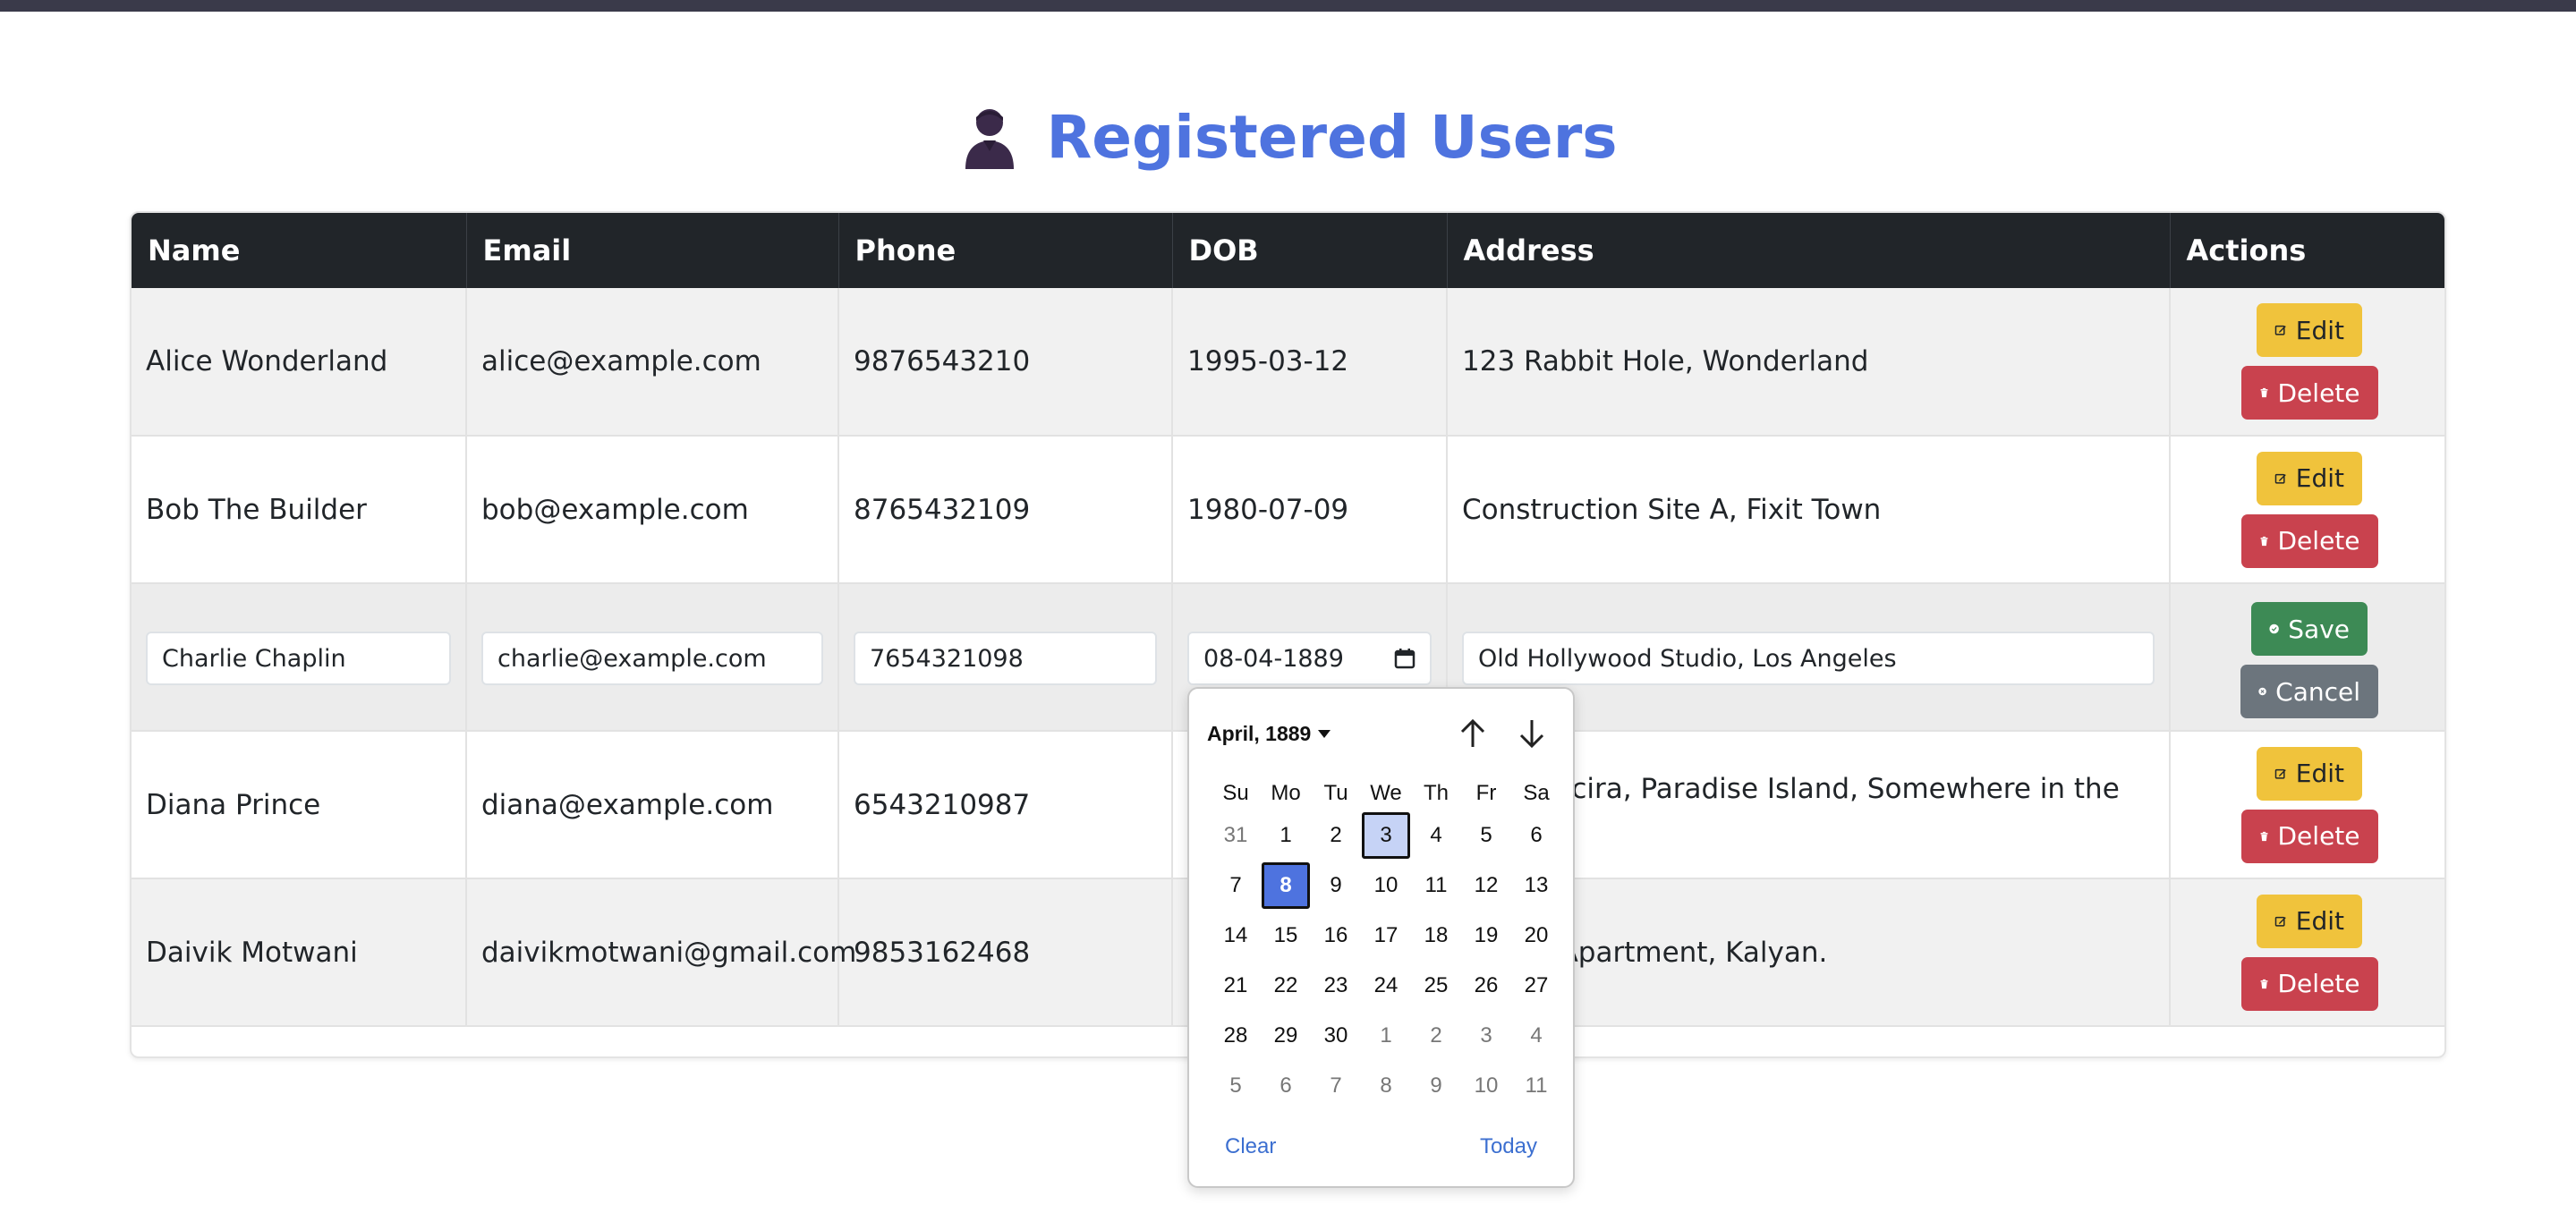 The width and height of the screenshot is (2576, 1213). I want to click on phone-input: 7654321098, so click(1005, 658).